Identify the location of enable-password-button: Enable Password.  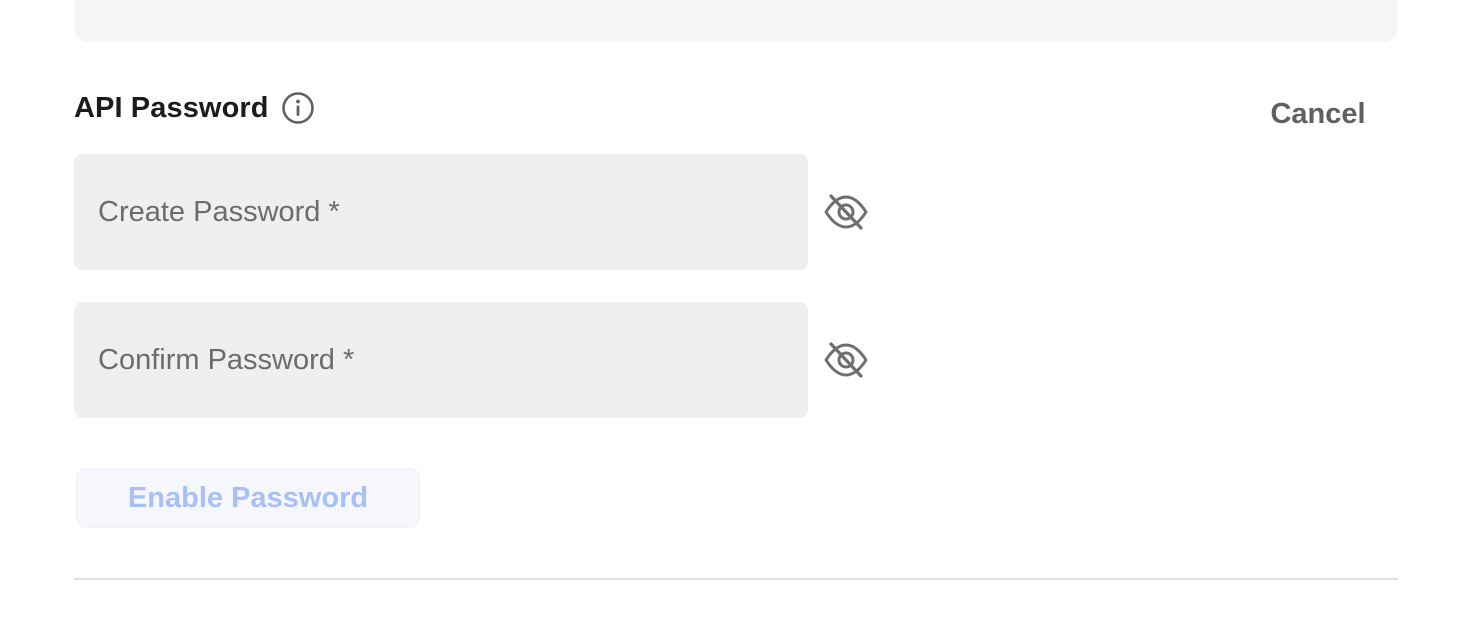
(248, 498).